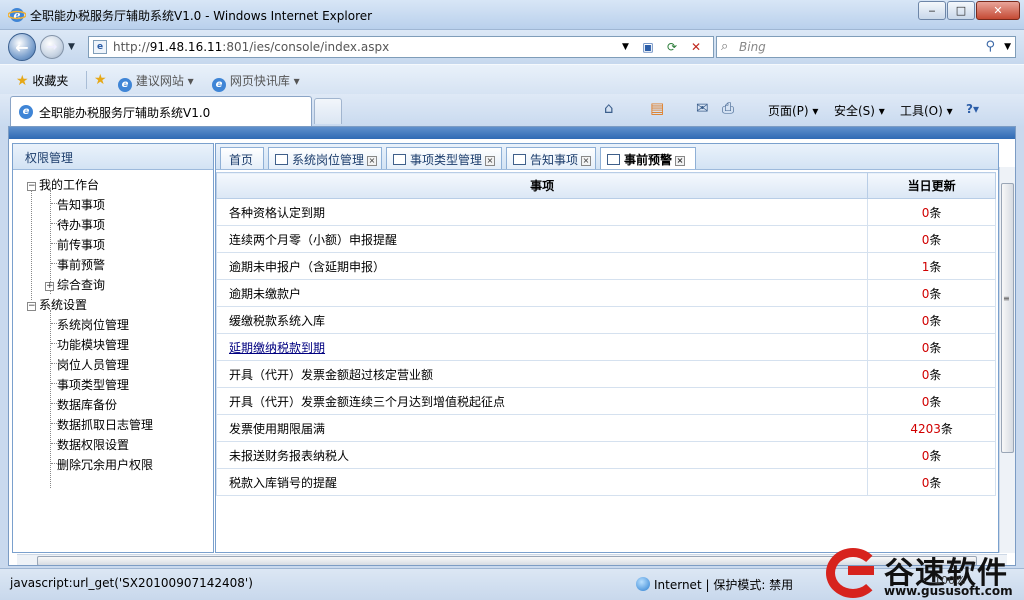 Image resolution: width=1024 pixels, height=600 pixels. Describe the element at coordinates (728, 108) in the screenshot. I see `print-icon: ⎙` at that location.